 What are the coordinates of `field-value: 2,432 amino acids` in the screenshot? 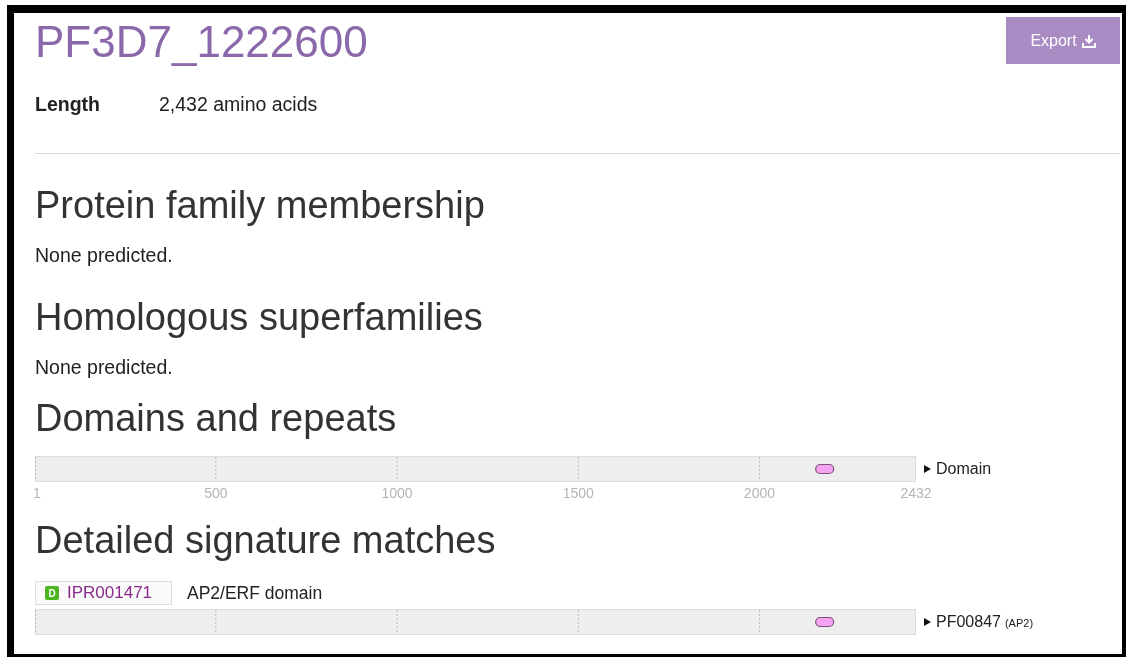 It's located at (238, 104).